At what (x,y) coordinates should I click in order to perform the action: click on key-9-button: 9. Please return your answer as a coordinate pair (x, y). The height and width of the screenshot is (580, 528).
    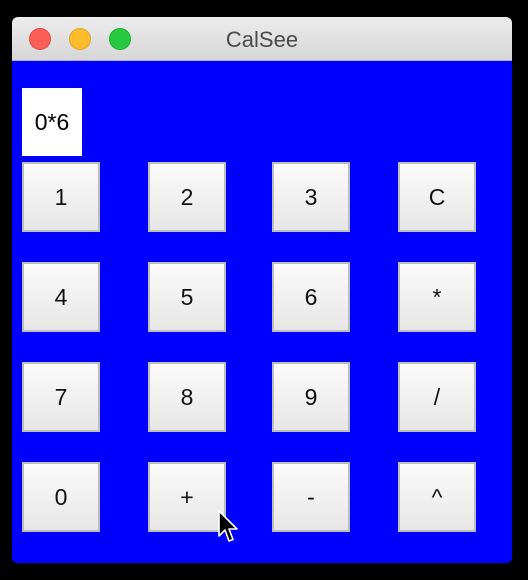
    Looking at the image, I should click on (311, 397).